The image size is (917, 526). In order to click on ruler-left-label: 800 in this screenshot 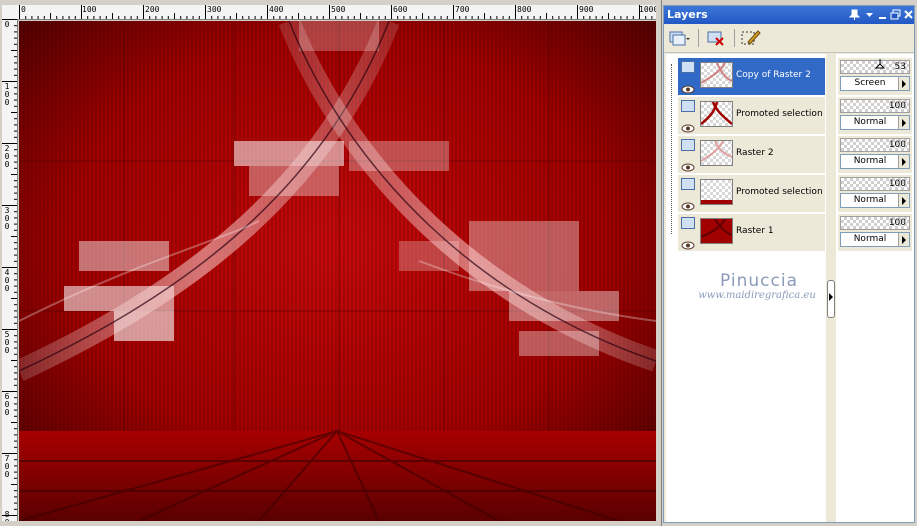, I will do `click(7, 516)`.